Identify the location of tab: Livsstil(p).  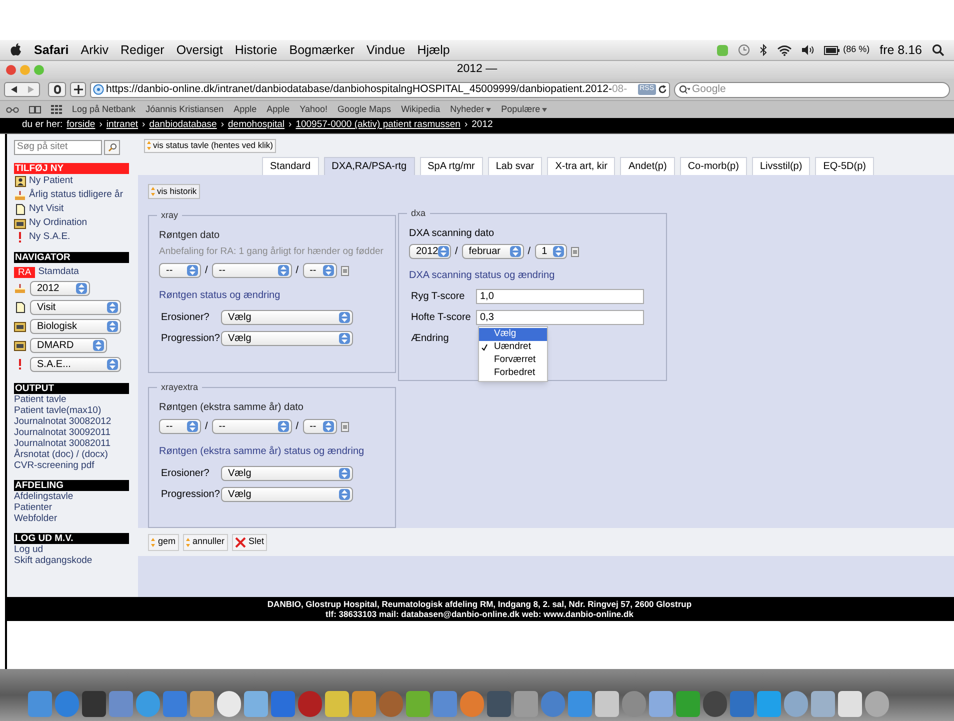
(781, 166).